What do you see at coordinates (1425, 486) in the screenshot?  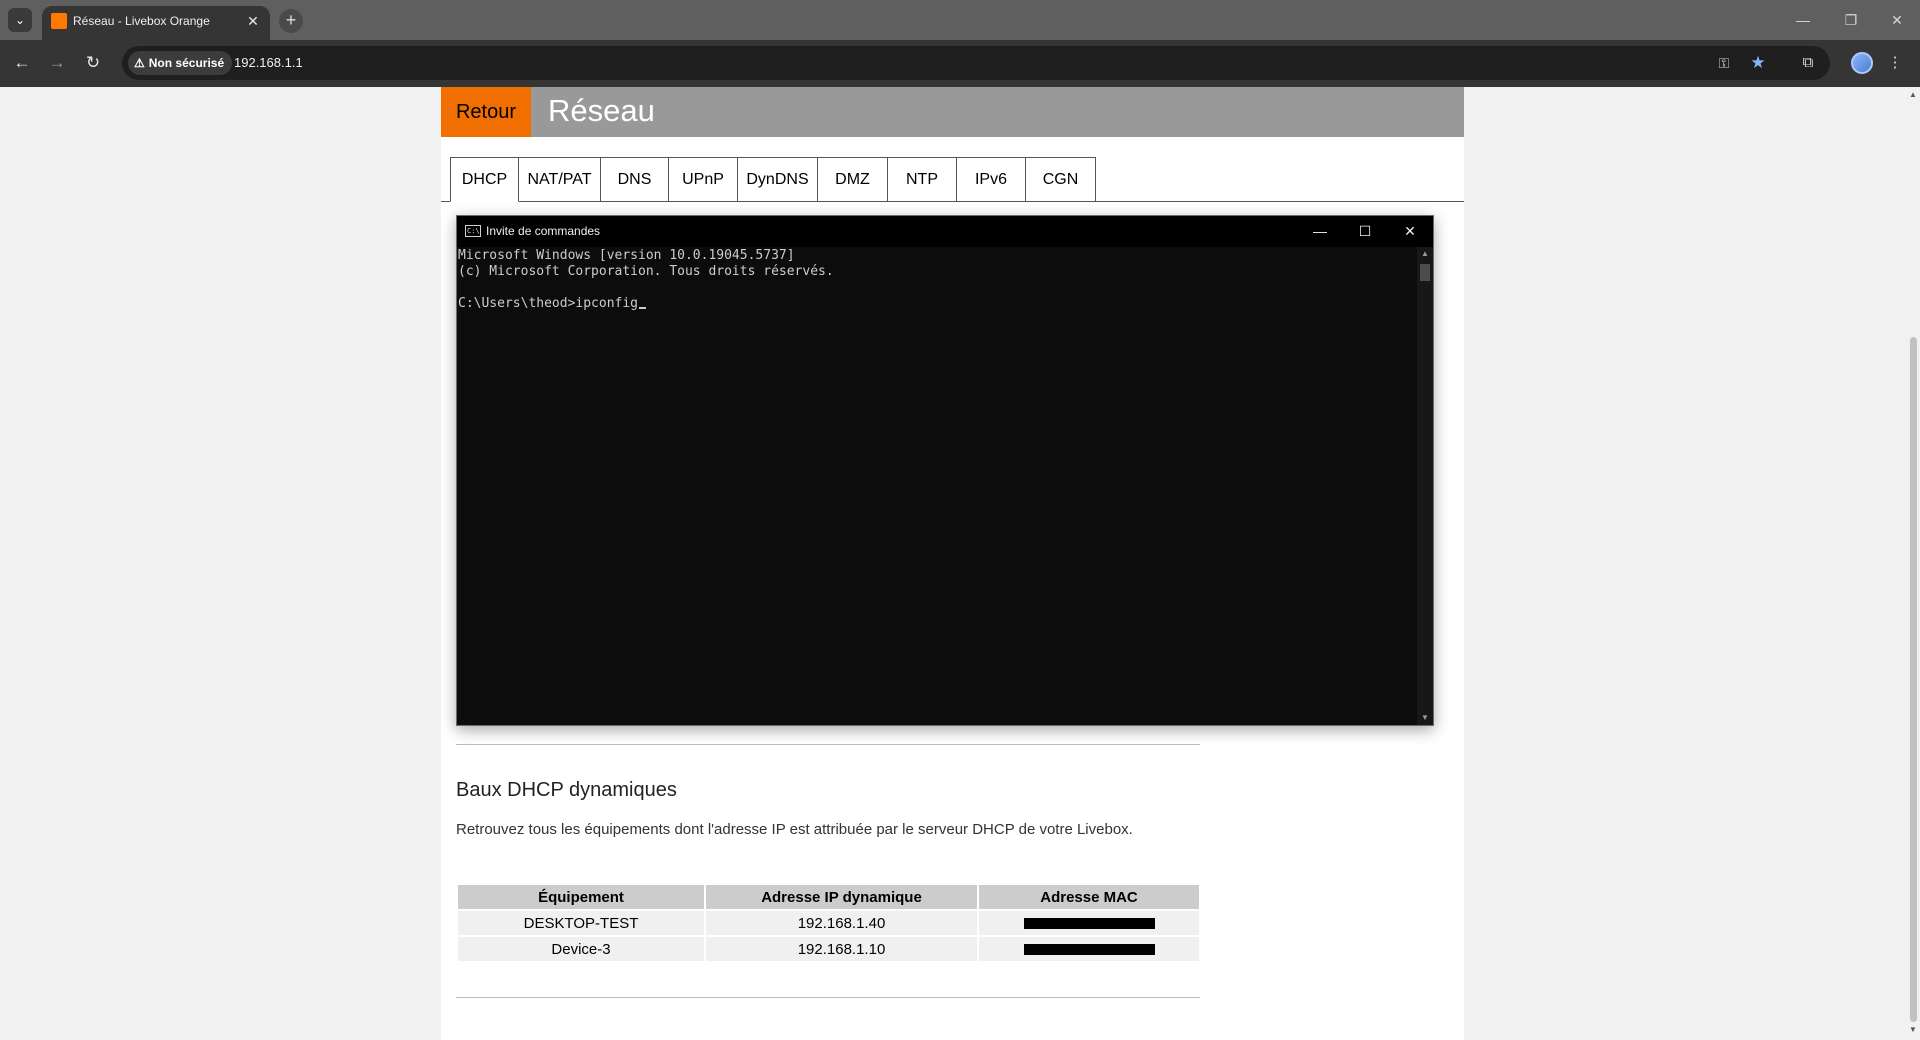 I see `cmd-scrollbar: ▲ ▼` at bounding box center [1425, 486].